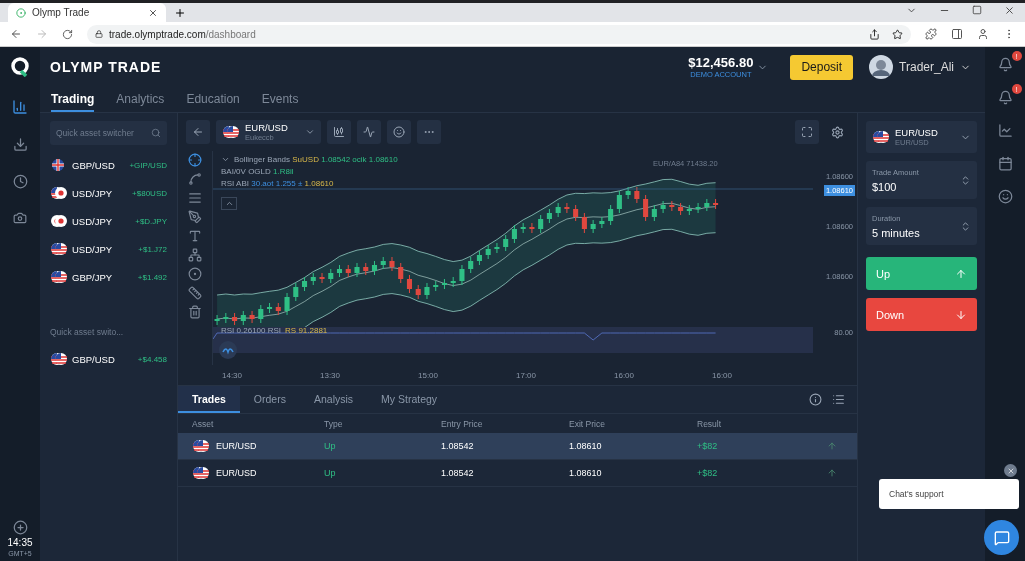  What do you see at coordinates (209, 399) in the screenshot?
I see `panel-tab: Trades` at bounding box center [209, 399].